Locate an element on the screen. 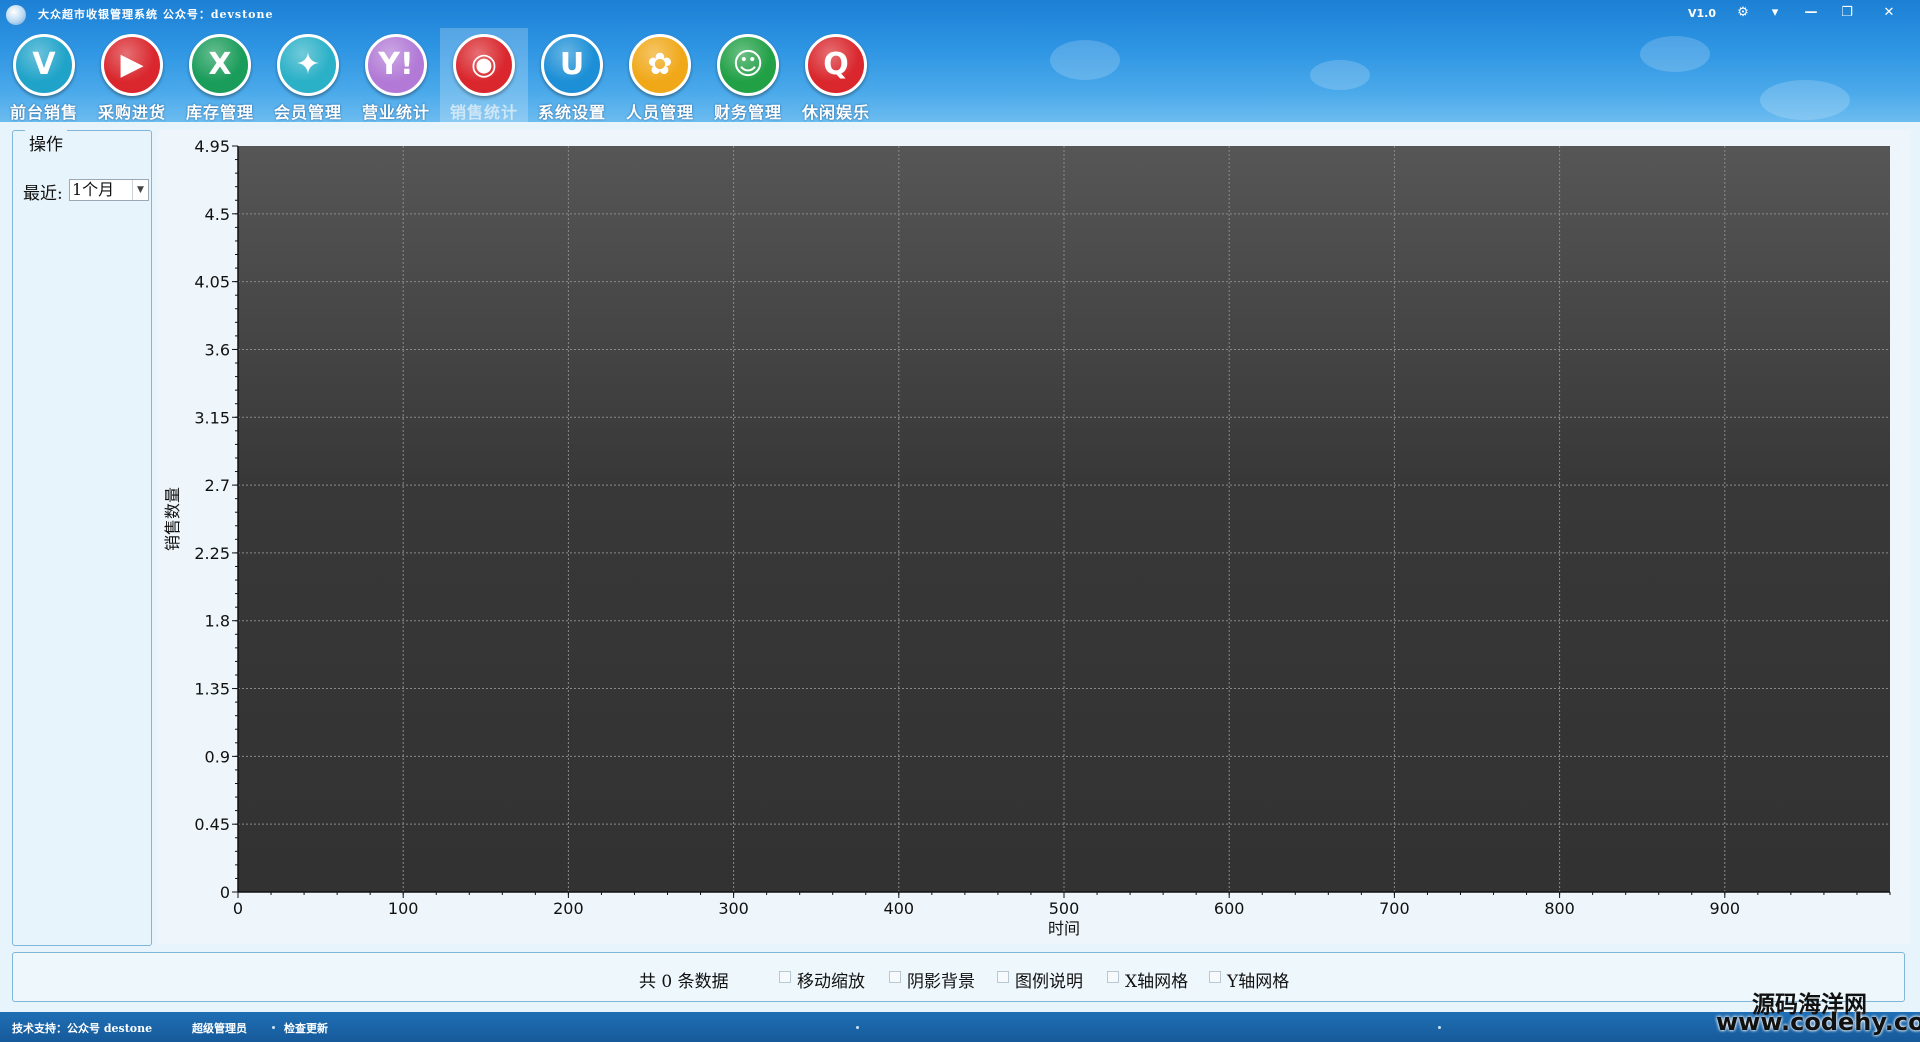  chevron-down-icon: ▼ is located at coordinates (140, 190).